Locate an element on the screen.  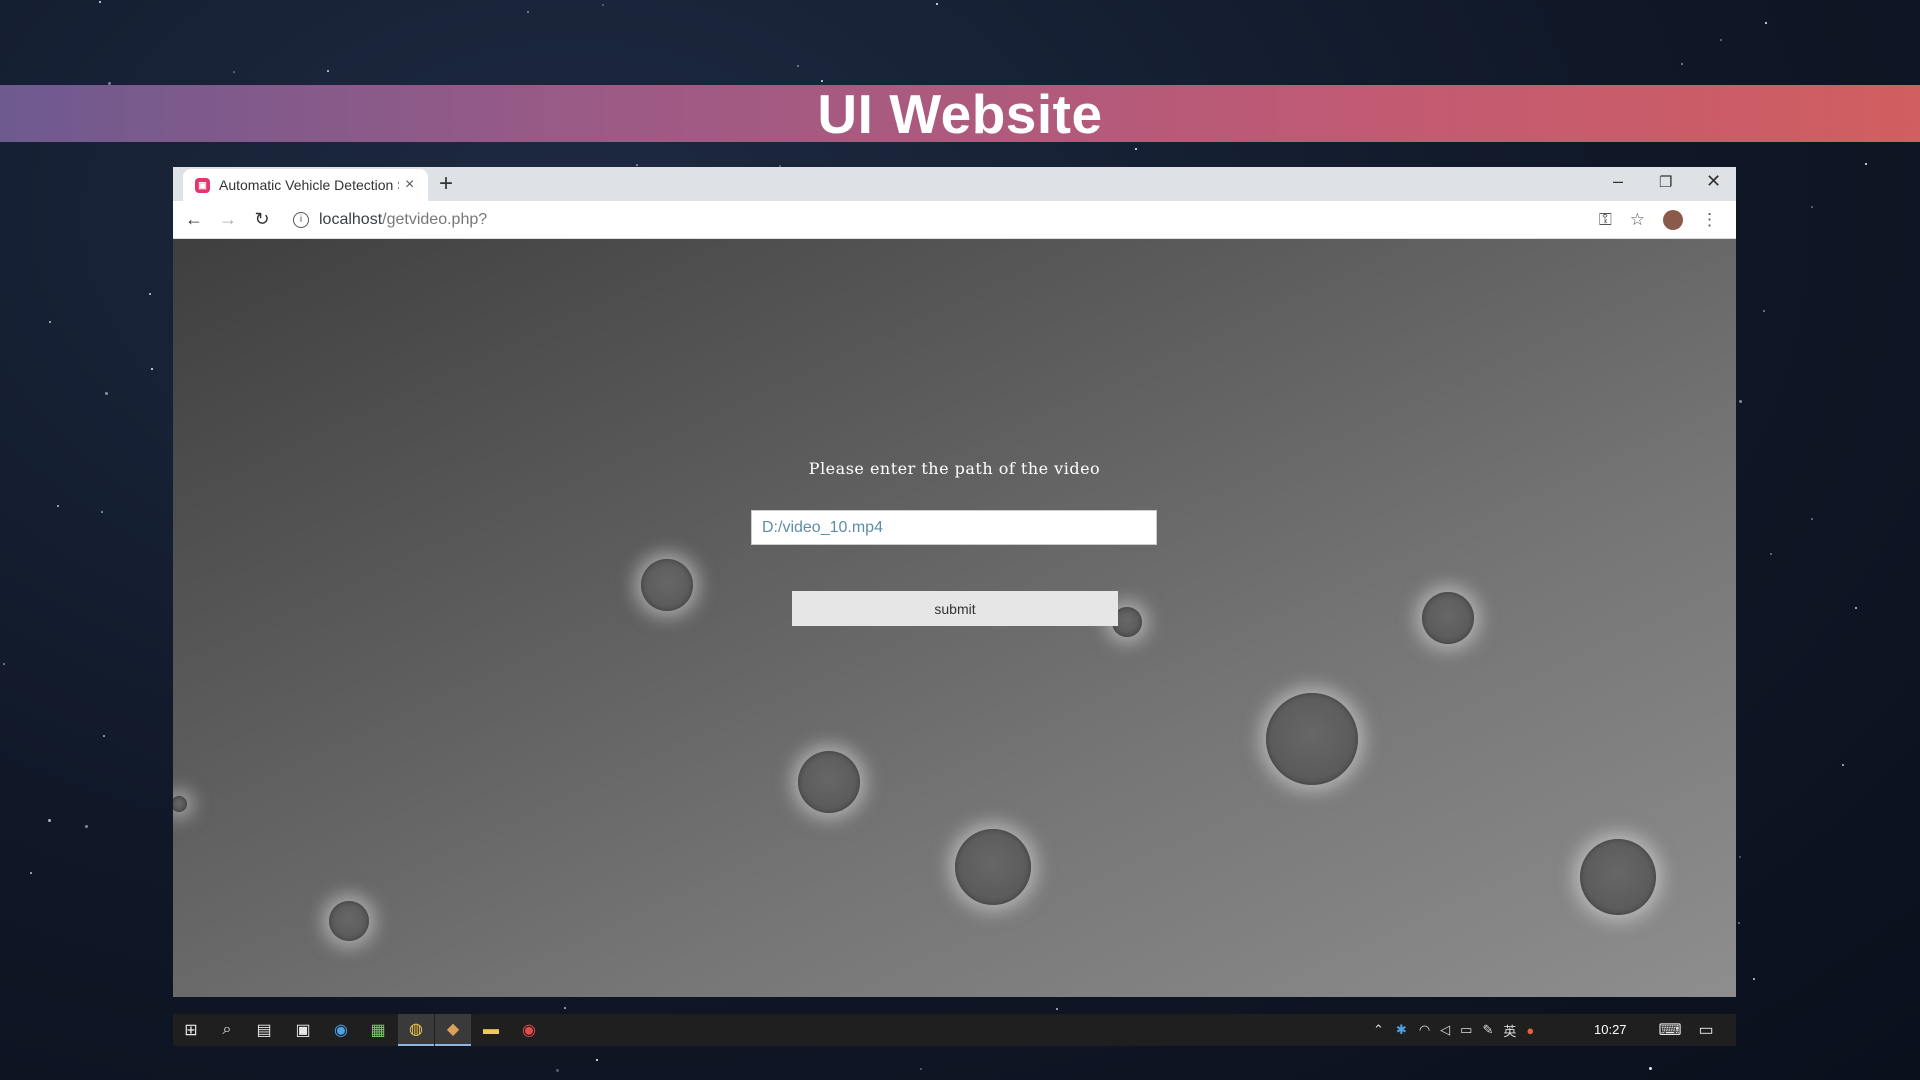
ime-indicator: 英 is located at coordinates (1509, 1030).